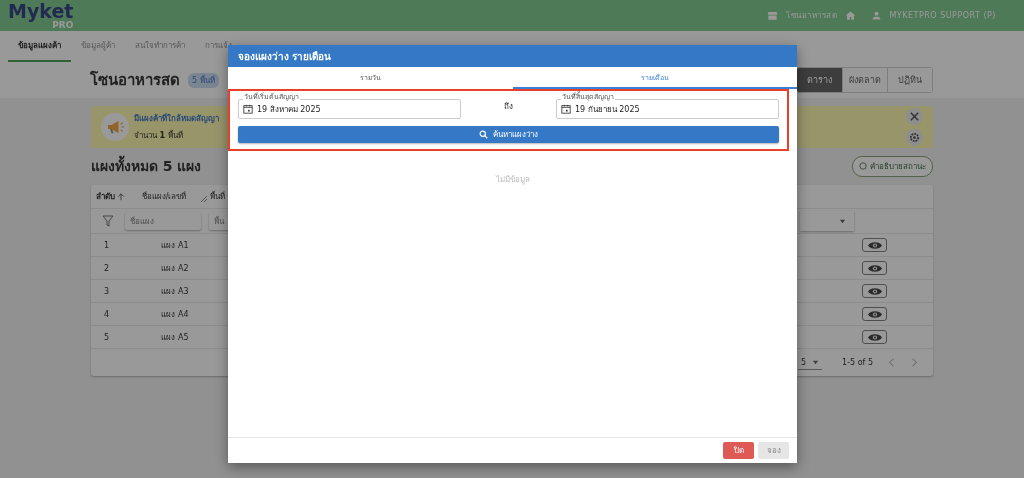  I want to click on settings-button, so click(914, 137).